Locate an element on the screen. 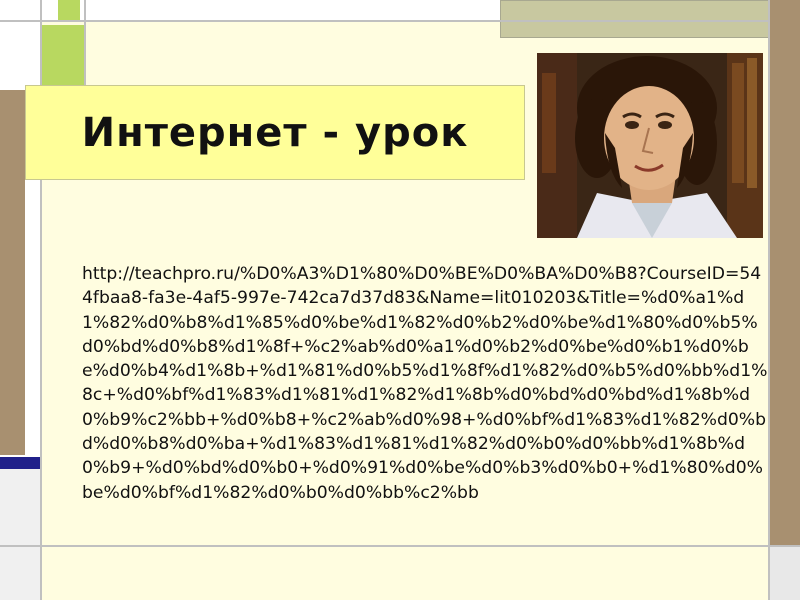 Image resolution: width=800 pixels, height=600 pixels. grid-line-h1 is located at coordinates (385, 21).